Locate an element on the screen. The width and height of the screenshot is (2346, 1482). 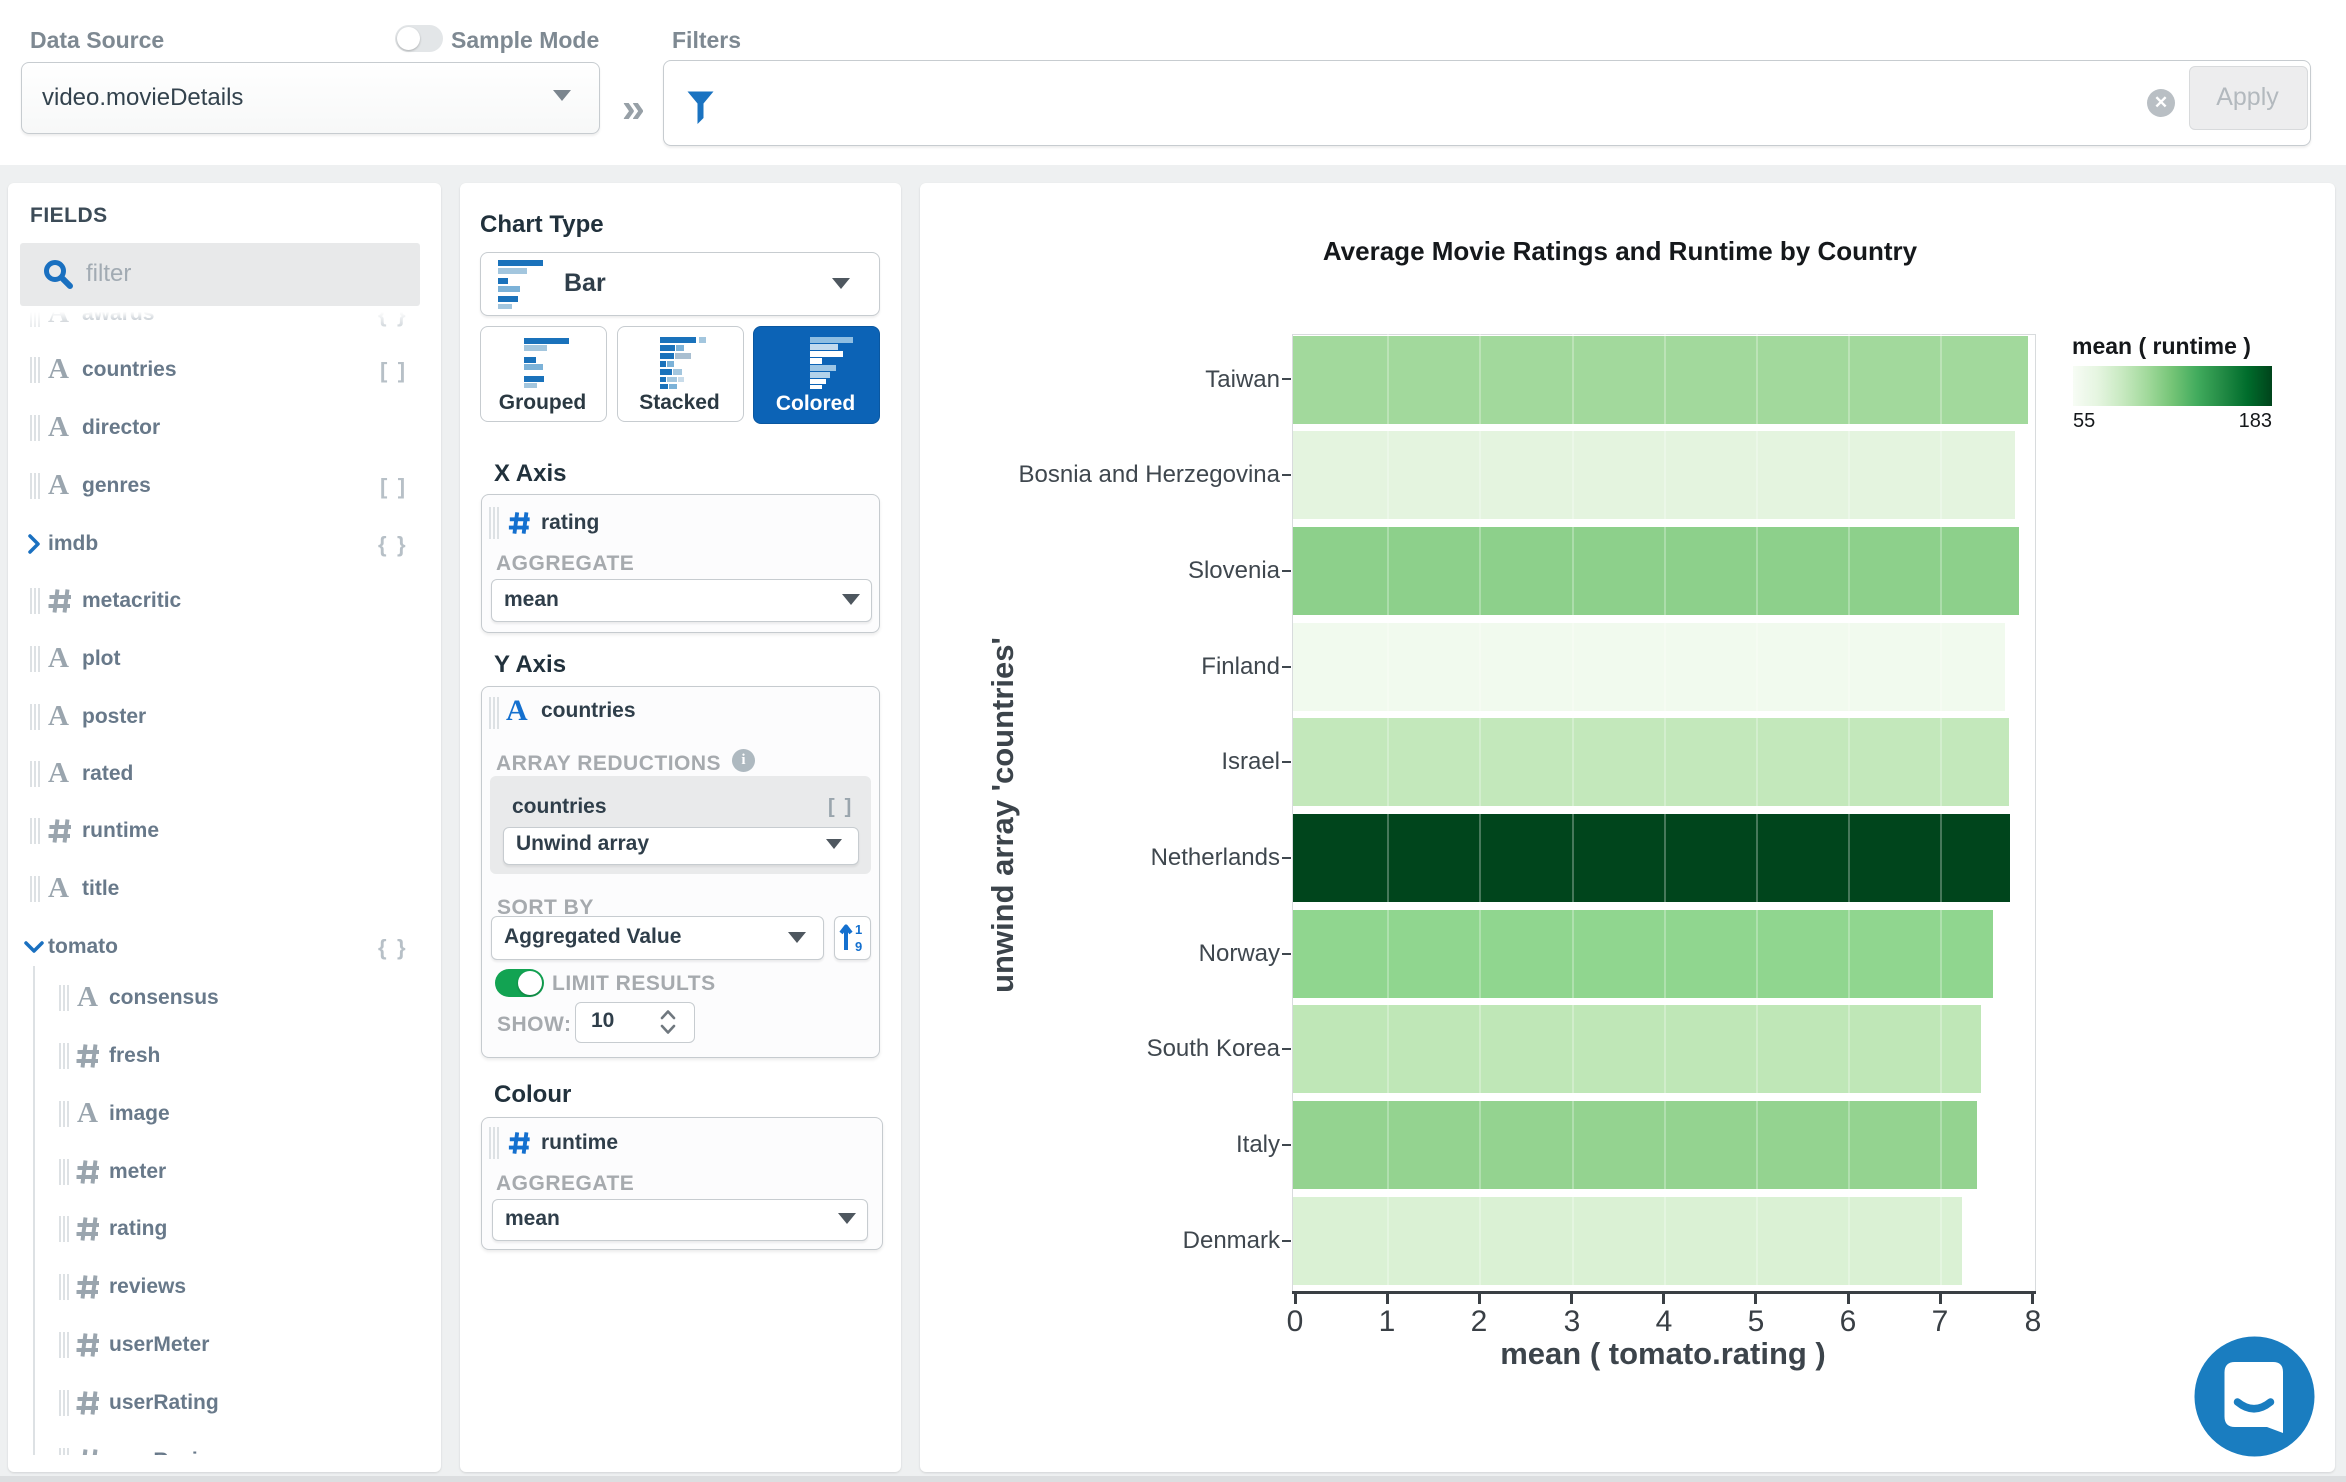
svg-text: 1 is located at coordinates (858, 929).